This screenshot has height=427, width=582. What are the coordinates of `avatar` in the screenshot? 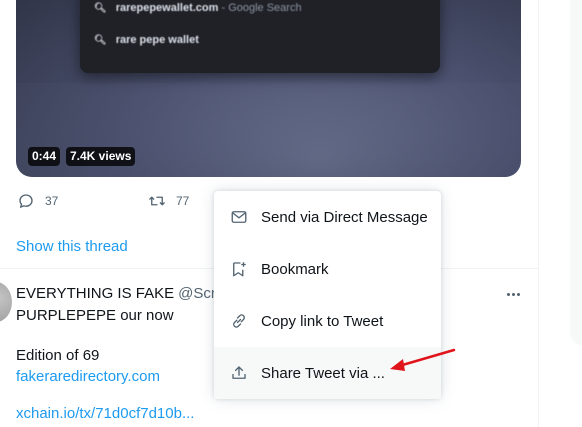 It's located at (6, 302).